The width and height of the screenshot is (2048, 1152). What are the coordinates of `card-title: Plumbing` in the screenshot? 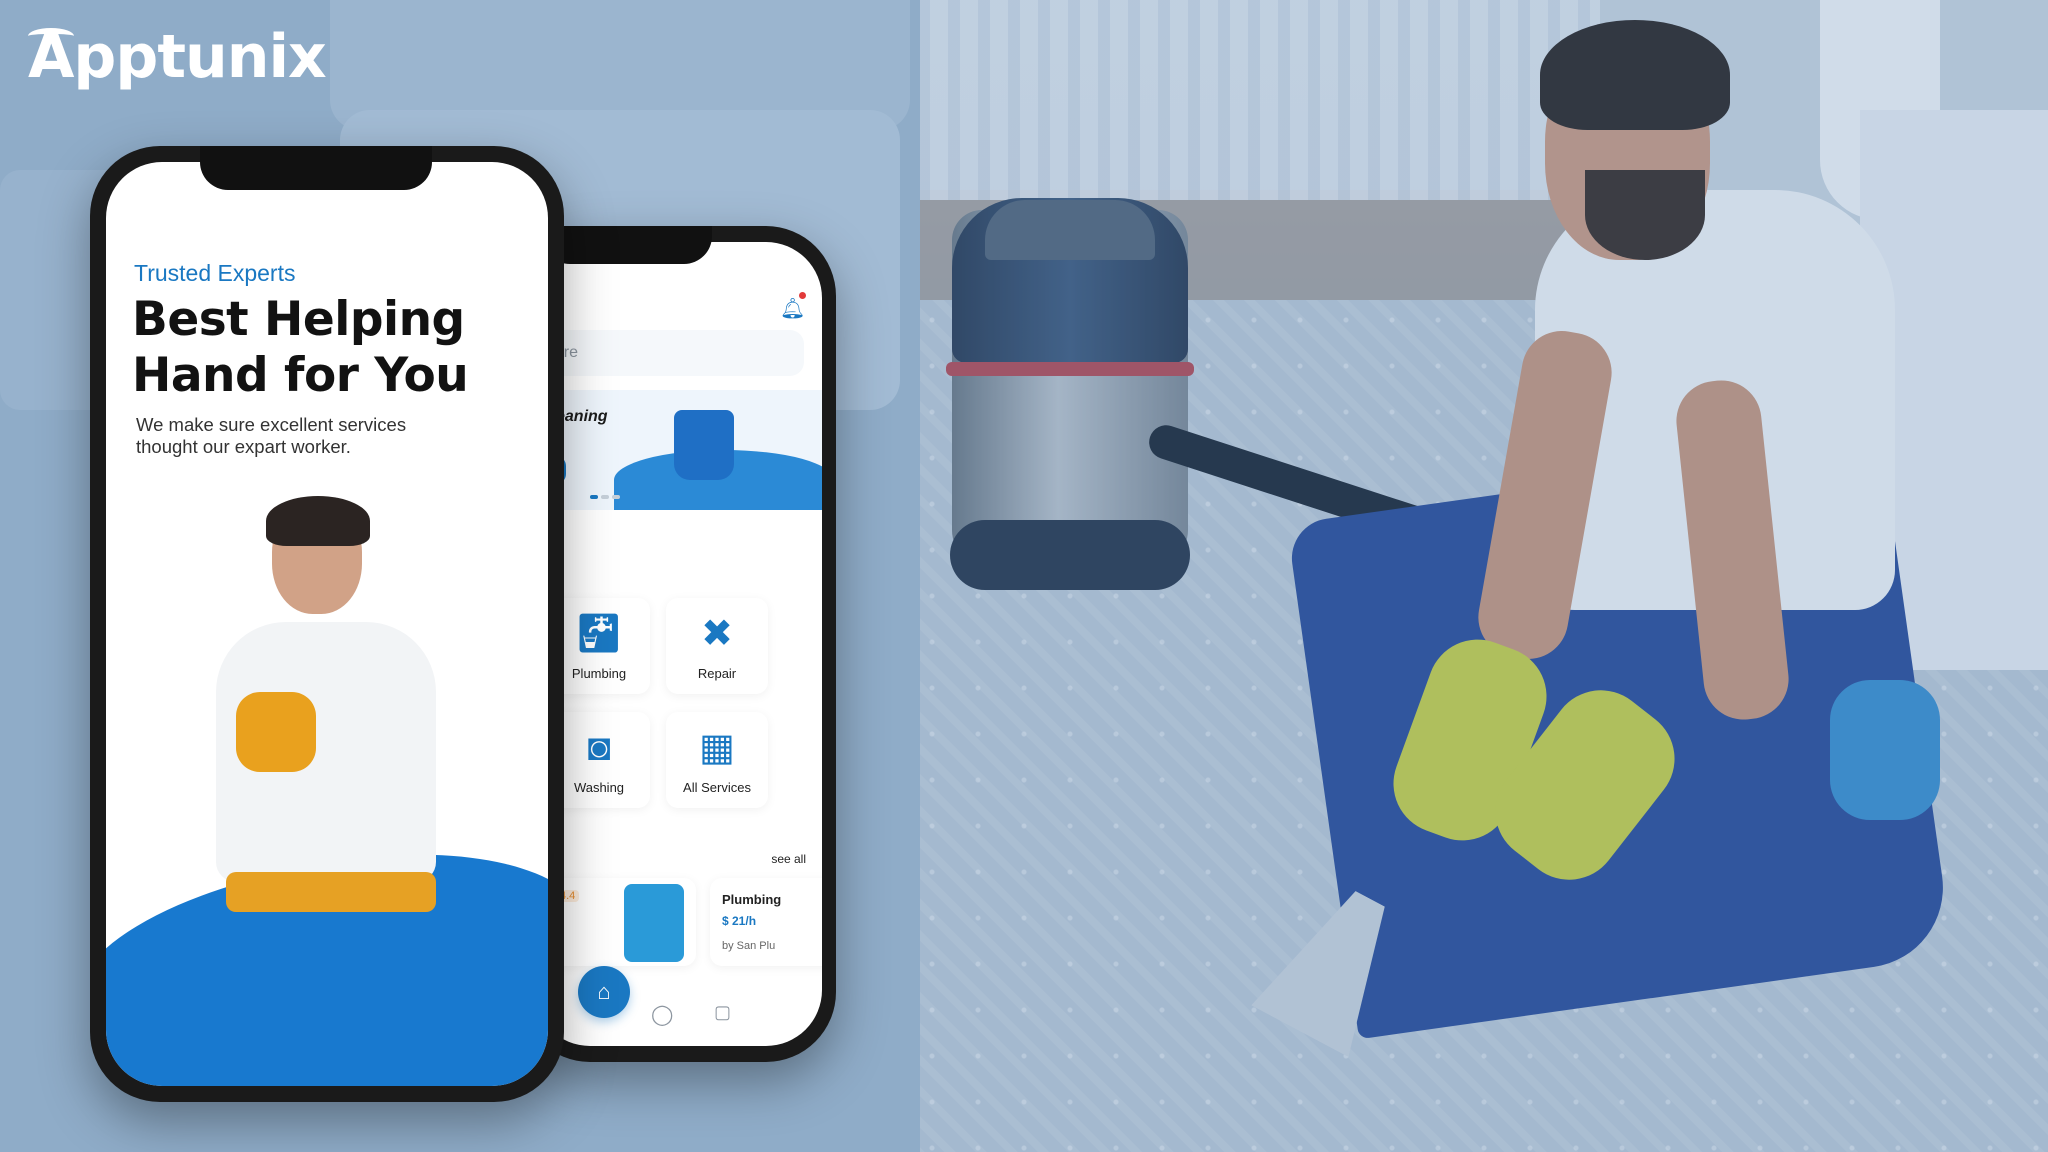 It's located at (752, 899).